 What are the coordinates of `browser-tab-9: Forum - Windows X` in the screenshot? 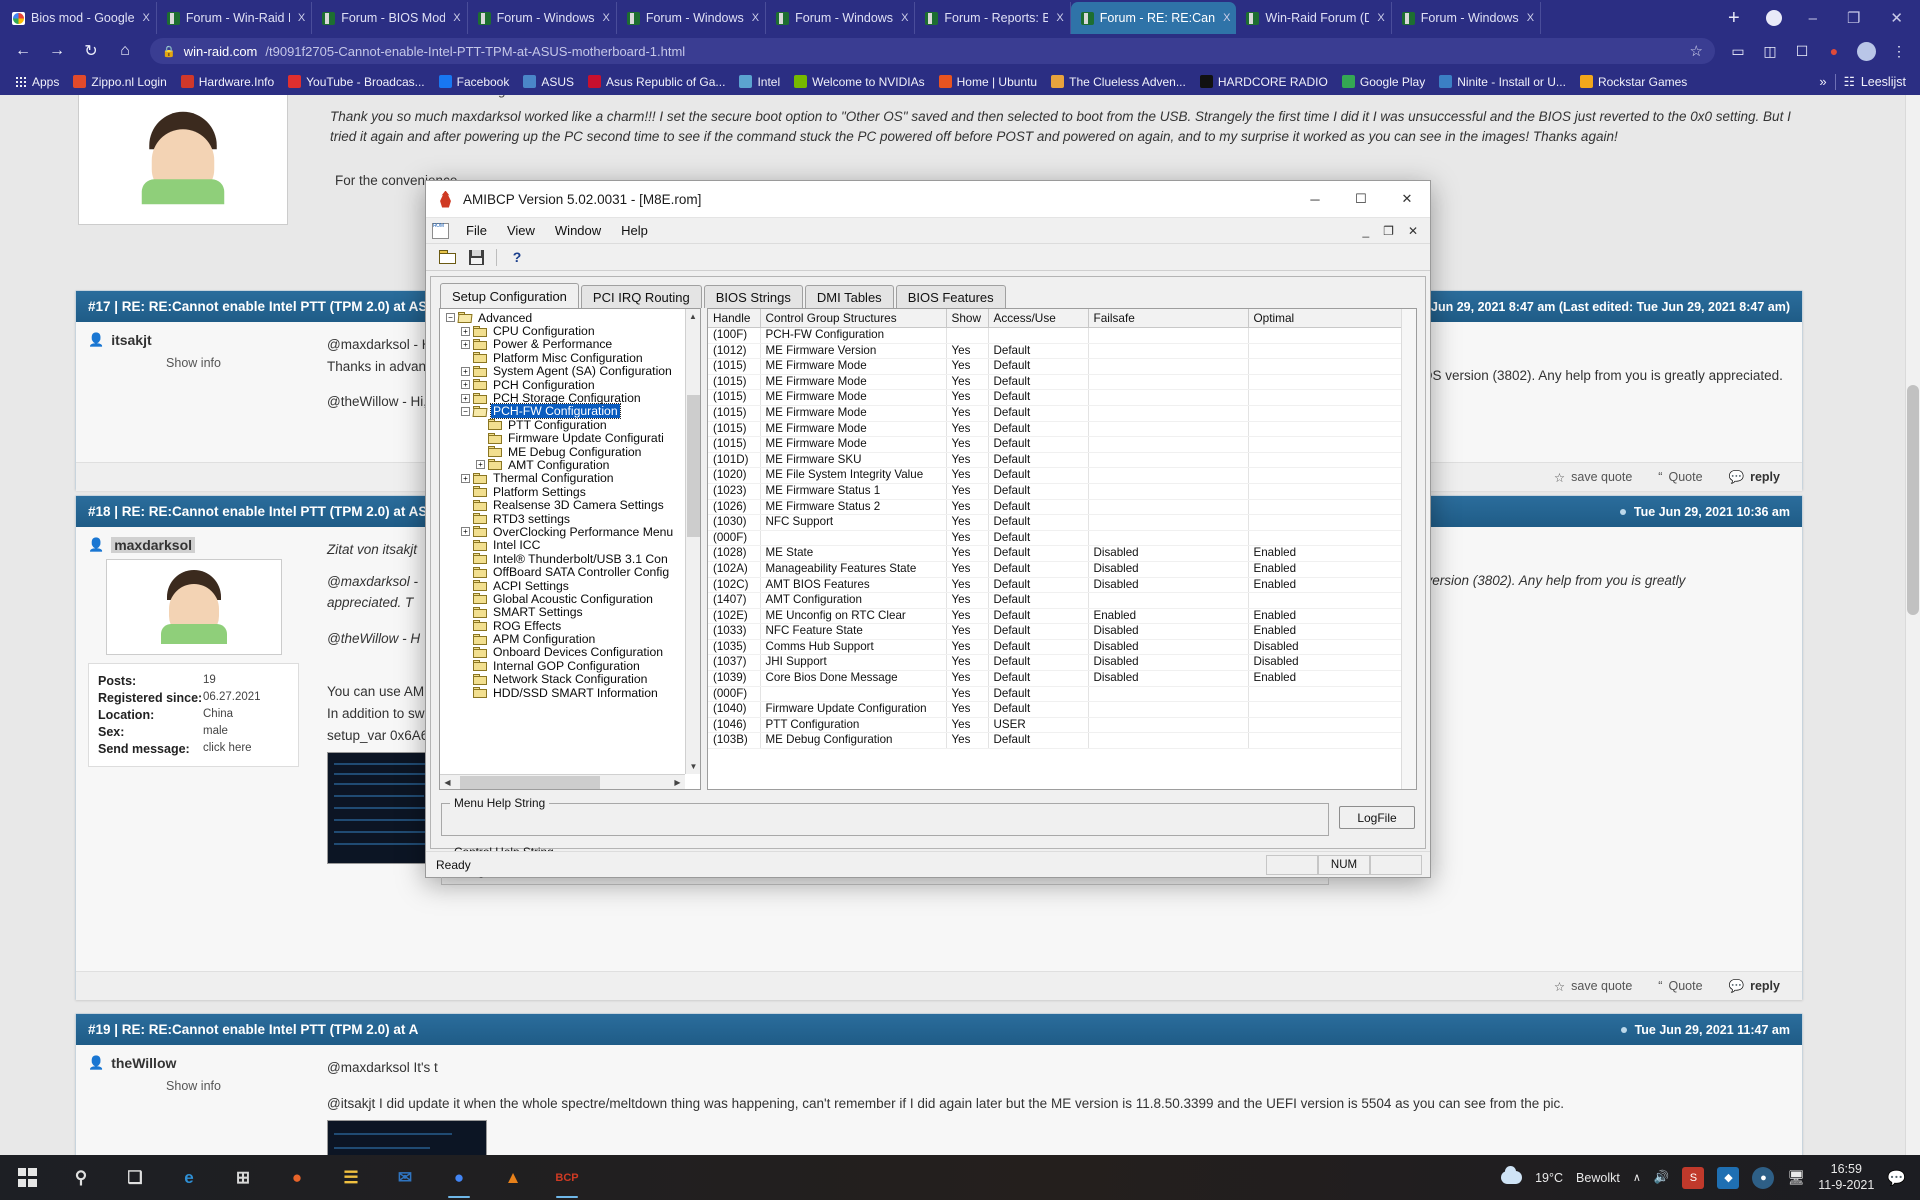 It's located at (1467, 18).